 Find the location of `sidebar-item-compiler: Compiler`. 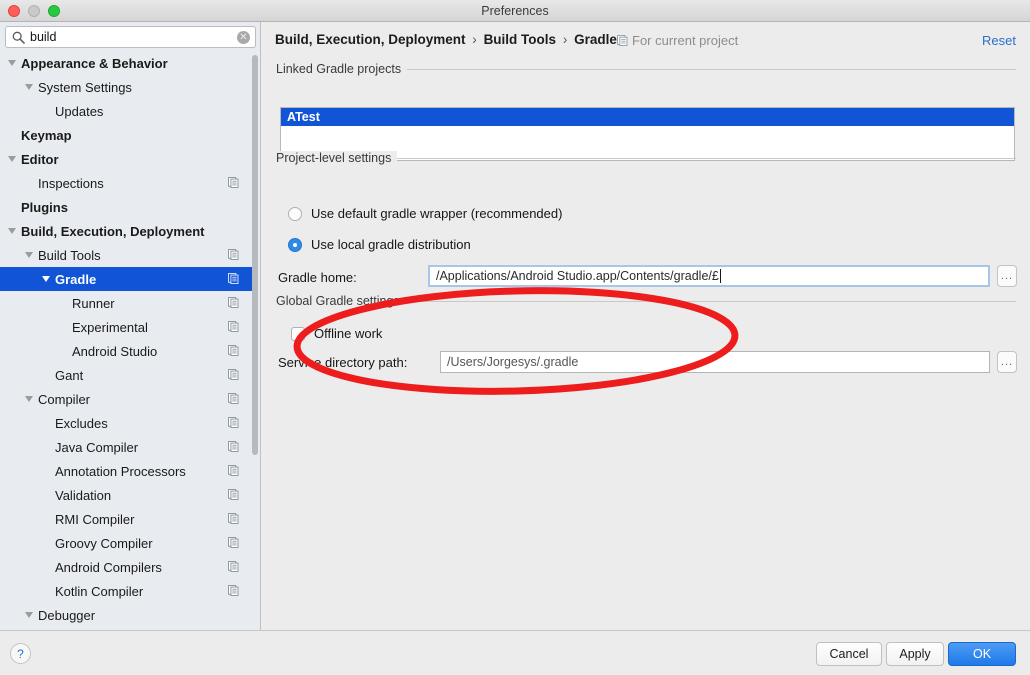

sidebar-item-compiler: Compiler is located at coordinates (126, 399).